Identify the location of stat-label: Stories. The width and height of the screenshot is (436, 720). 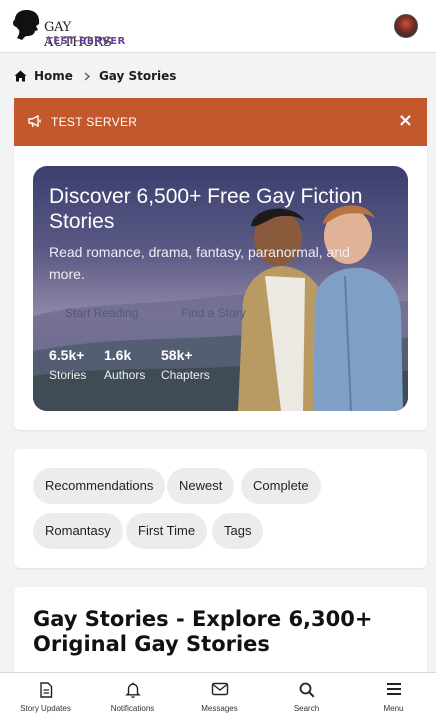
(68, 375).